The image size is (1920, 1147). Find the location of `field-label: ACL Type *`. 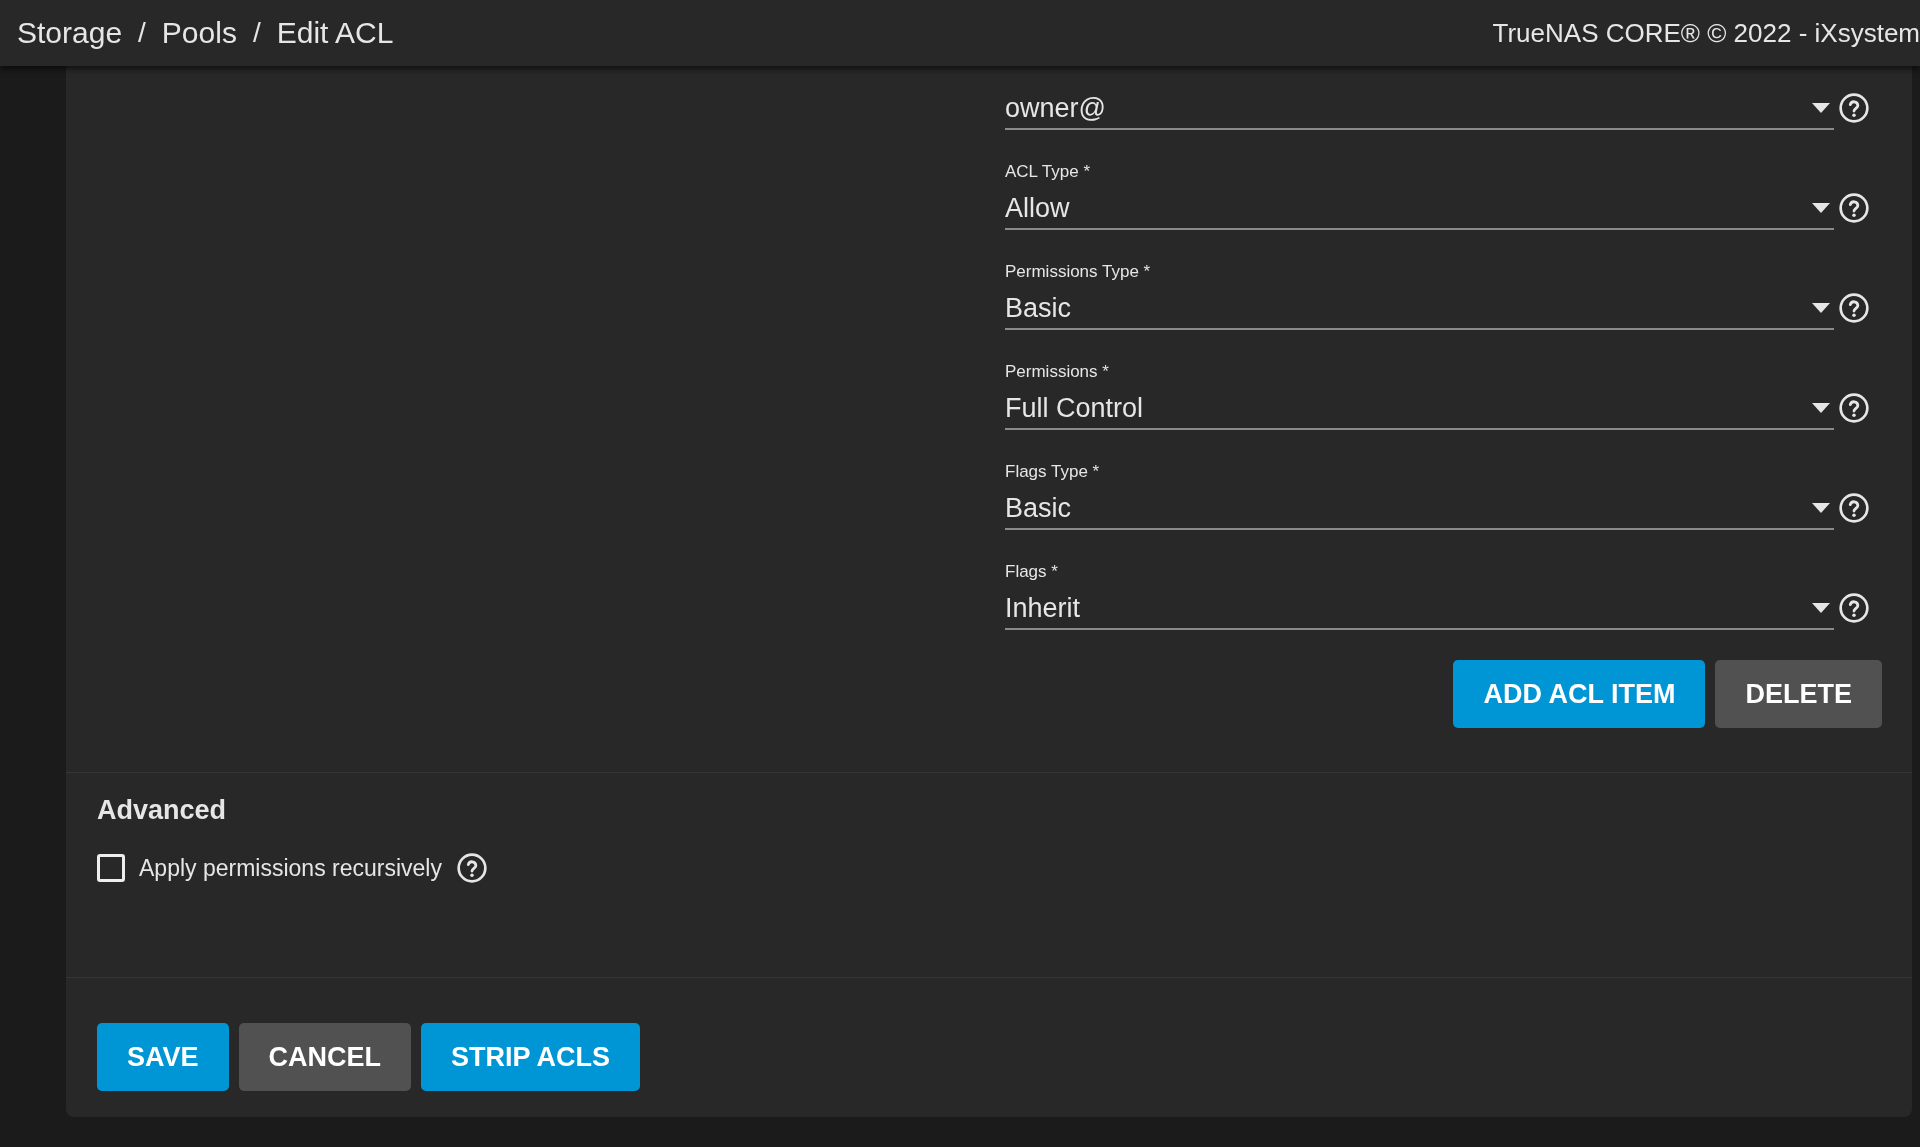

field-label: ACL Type * is located at coordinates (1048, 172).